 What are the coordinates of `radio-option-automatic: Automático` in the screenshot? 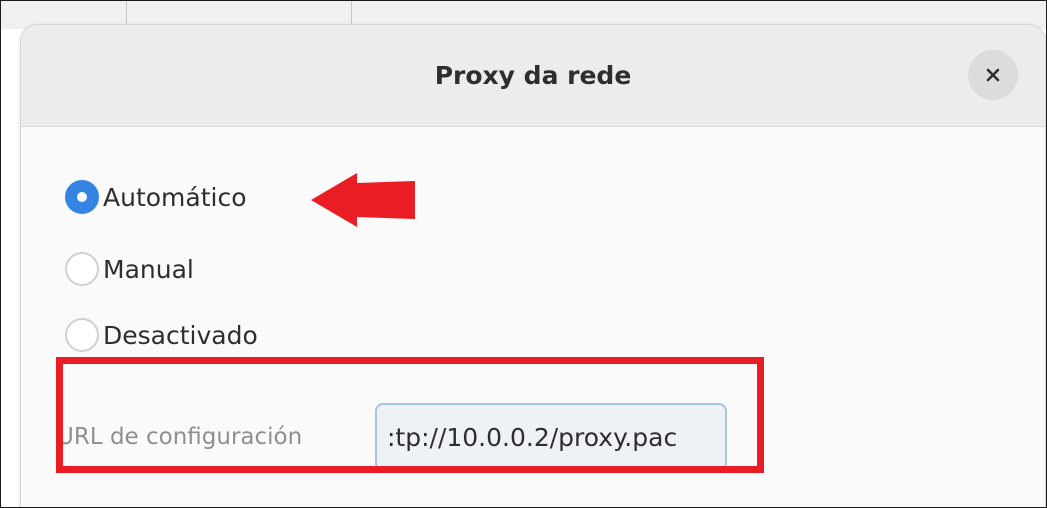 It's located at (156, 197).